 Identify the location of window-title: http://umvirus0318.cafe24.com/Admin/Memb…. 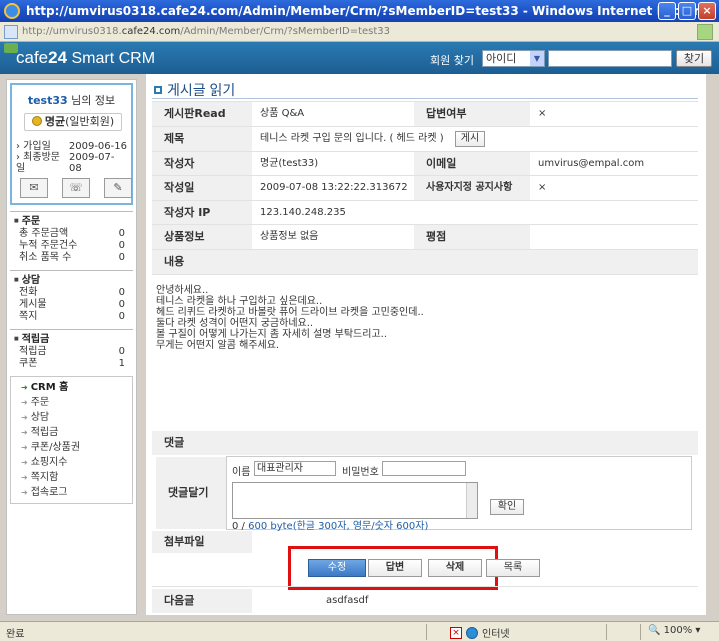
(370, 11).